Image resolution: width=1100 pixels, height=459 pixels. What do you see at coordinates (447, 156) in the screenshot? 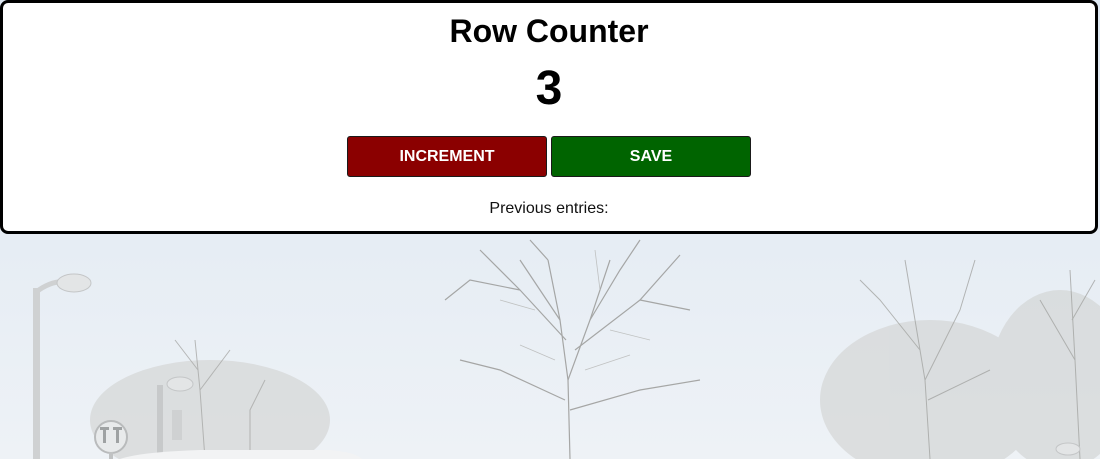
I see `increment-button: INCREMENT` at bounding box center [447, 156].